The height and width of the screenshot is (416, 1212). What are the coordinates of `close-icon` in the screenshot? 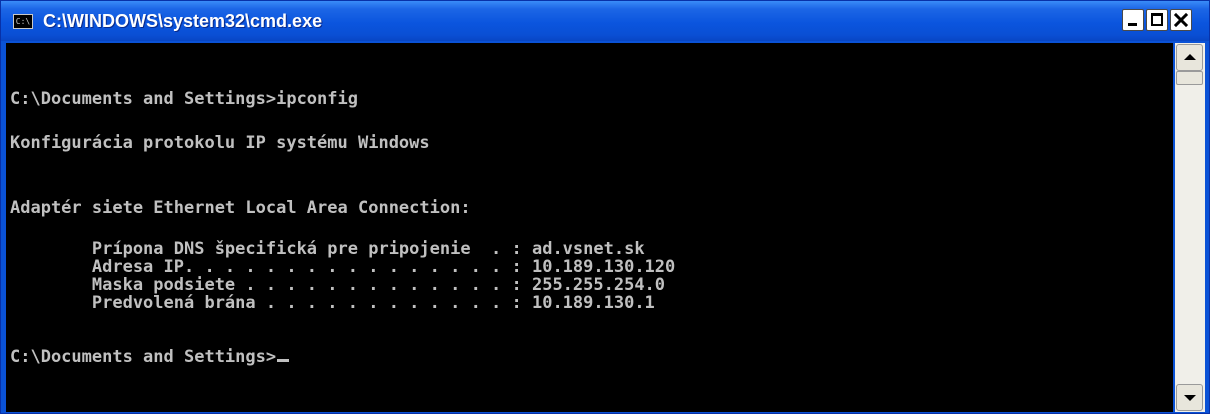 It's located at (1181, 20).